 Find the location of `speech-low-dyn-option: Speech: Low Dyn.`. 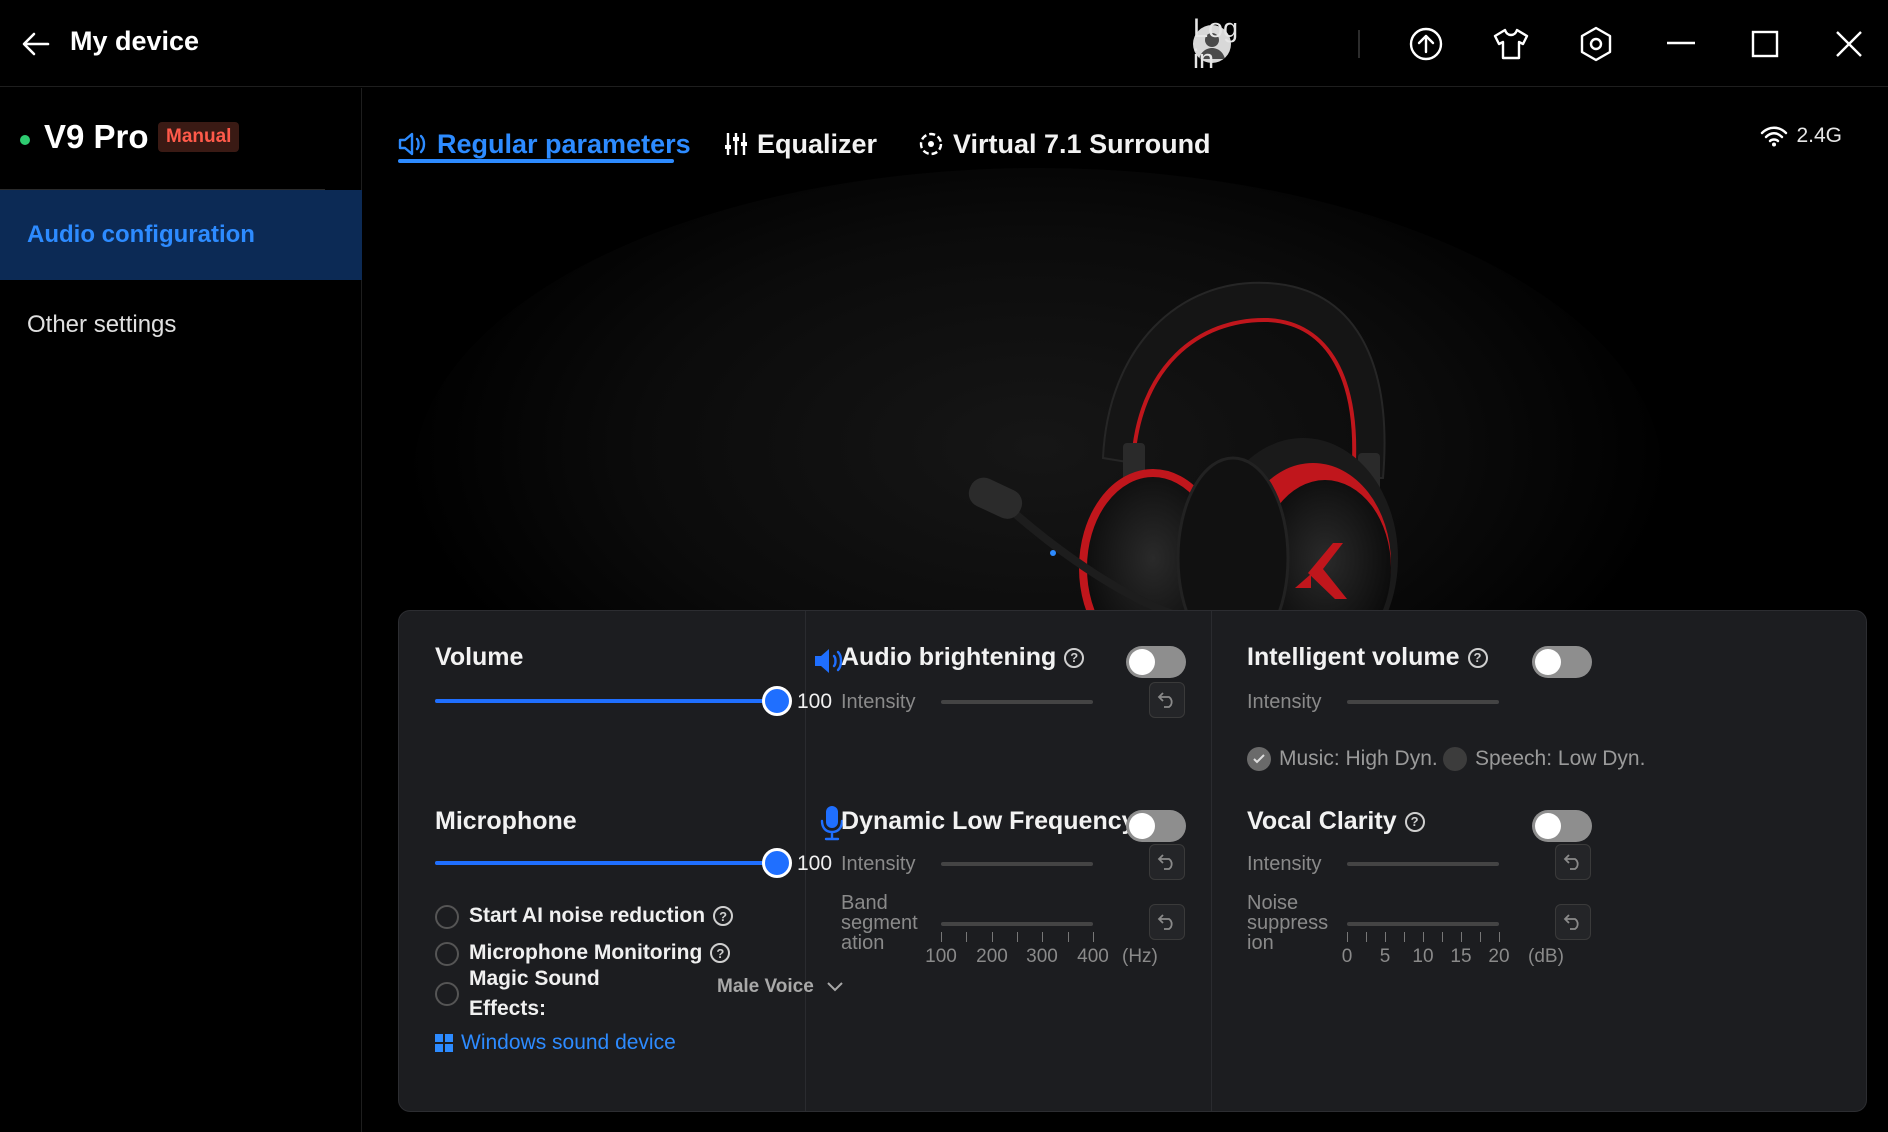

speech-low-dyn-option: Speech: Low Dyn. is located at coordinates (1544, 759).